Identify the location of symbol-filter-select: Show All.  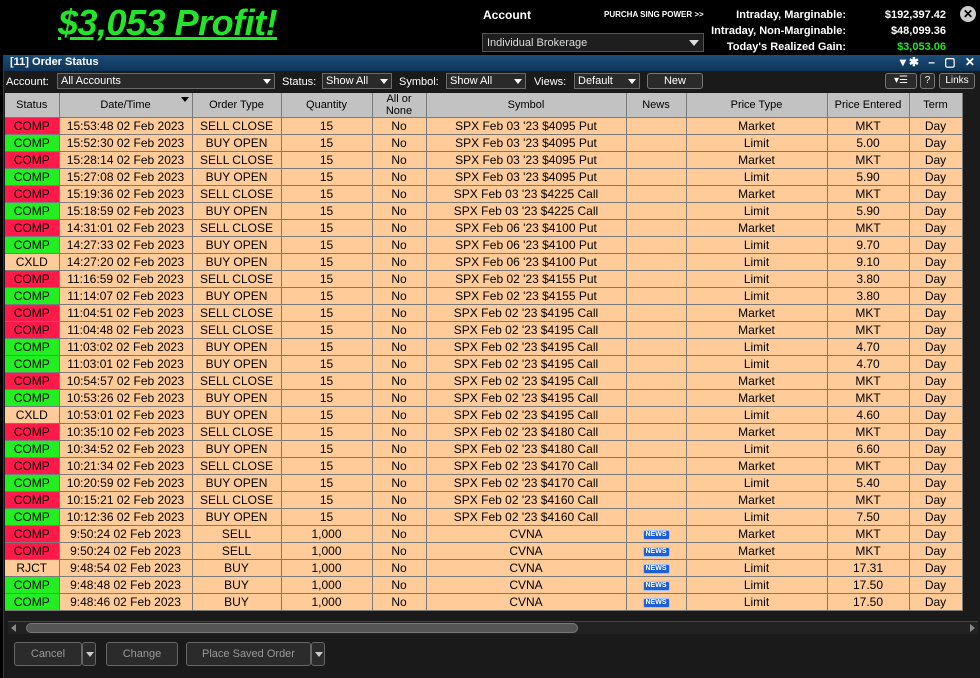
(486, 81).